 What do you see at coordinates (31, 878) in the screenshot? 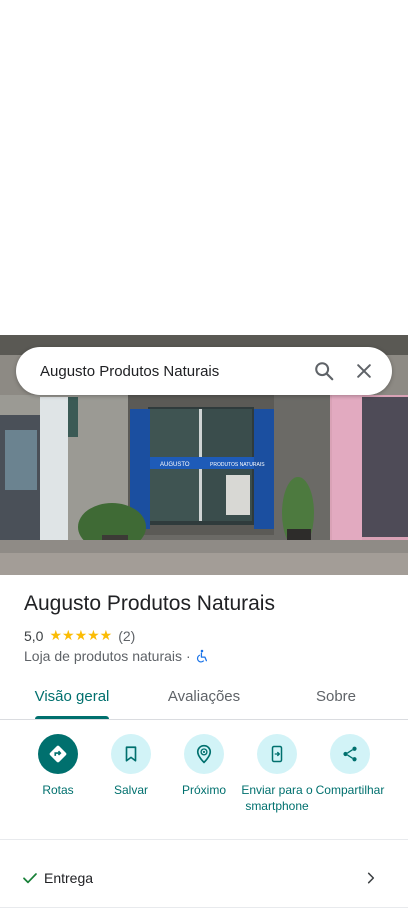
I see `check-icon` at bounding box center [31, 878].